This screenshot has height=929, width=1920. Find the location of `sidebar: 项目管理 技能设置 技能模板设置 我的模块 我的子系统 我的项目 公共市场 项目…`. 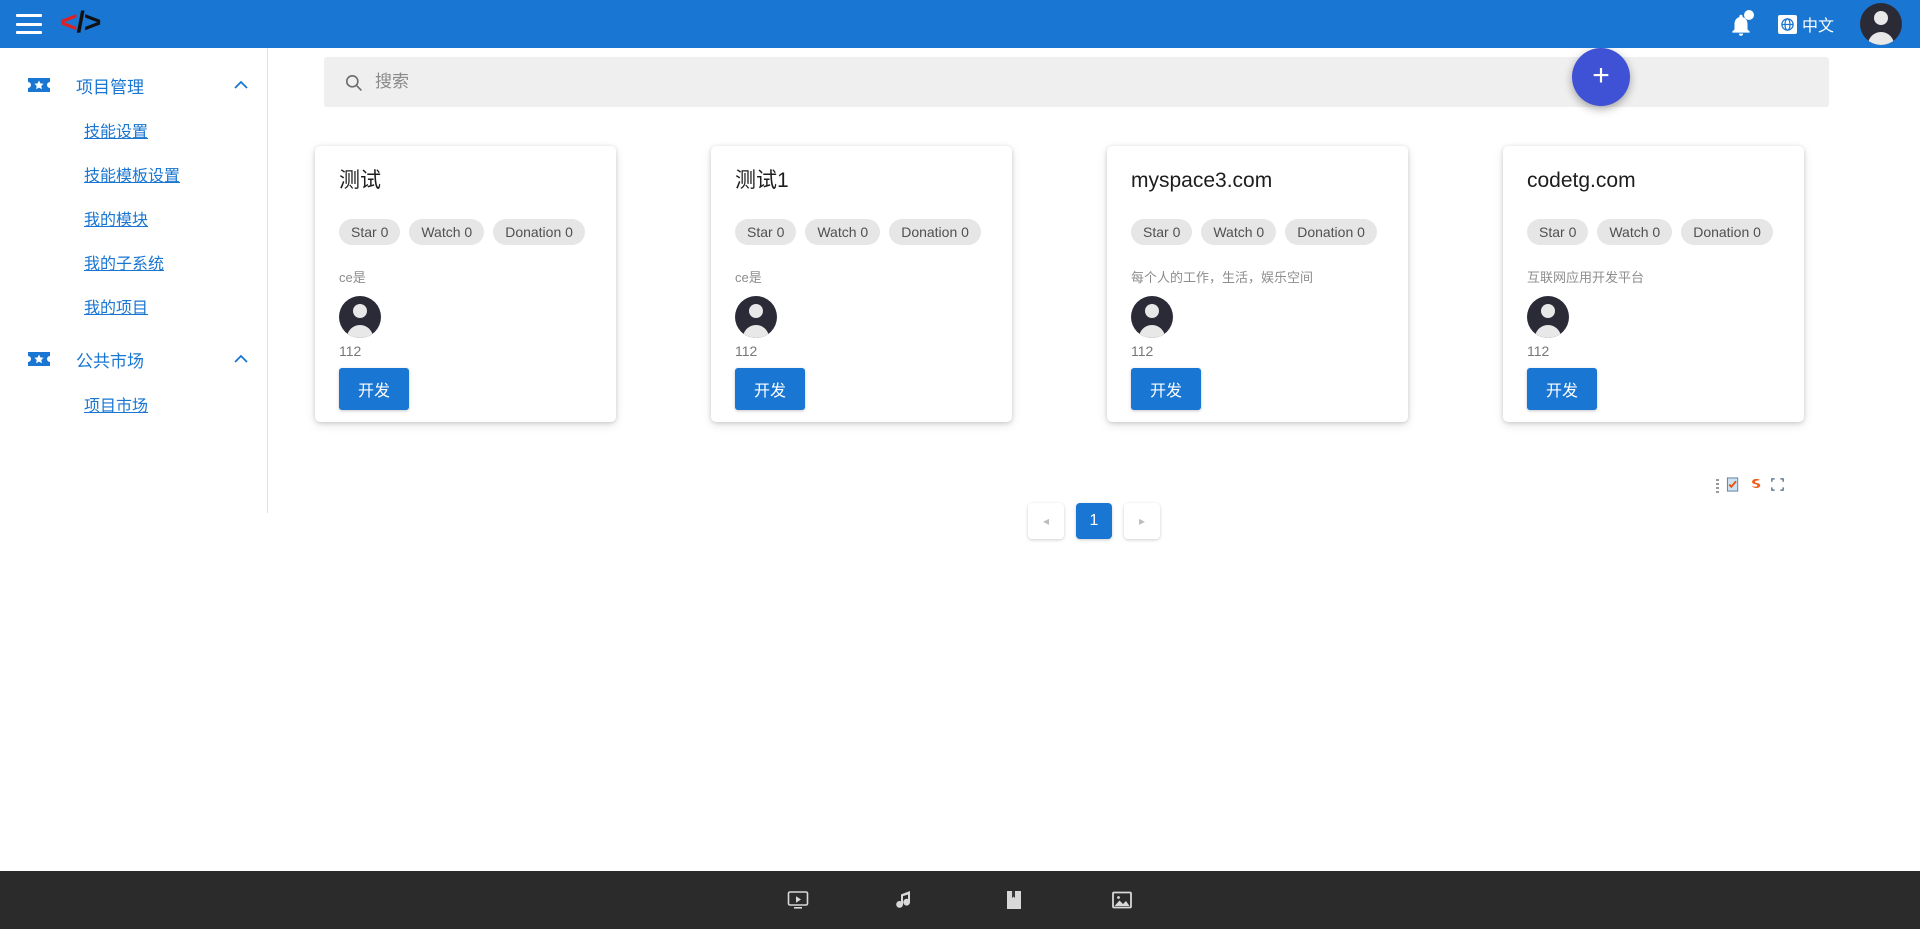

sidebar: 项目管理 技能设置 技能模板设置 我的模块 我的子系统 我的项目 公共市场 项目… is located at coordinates (134, 280).